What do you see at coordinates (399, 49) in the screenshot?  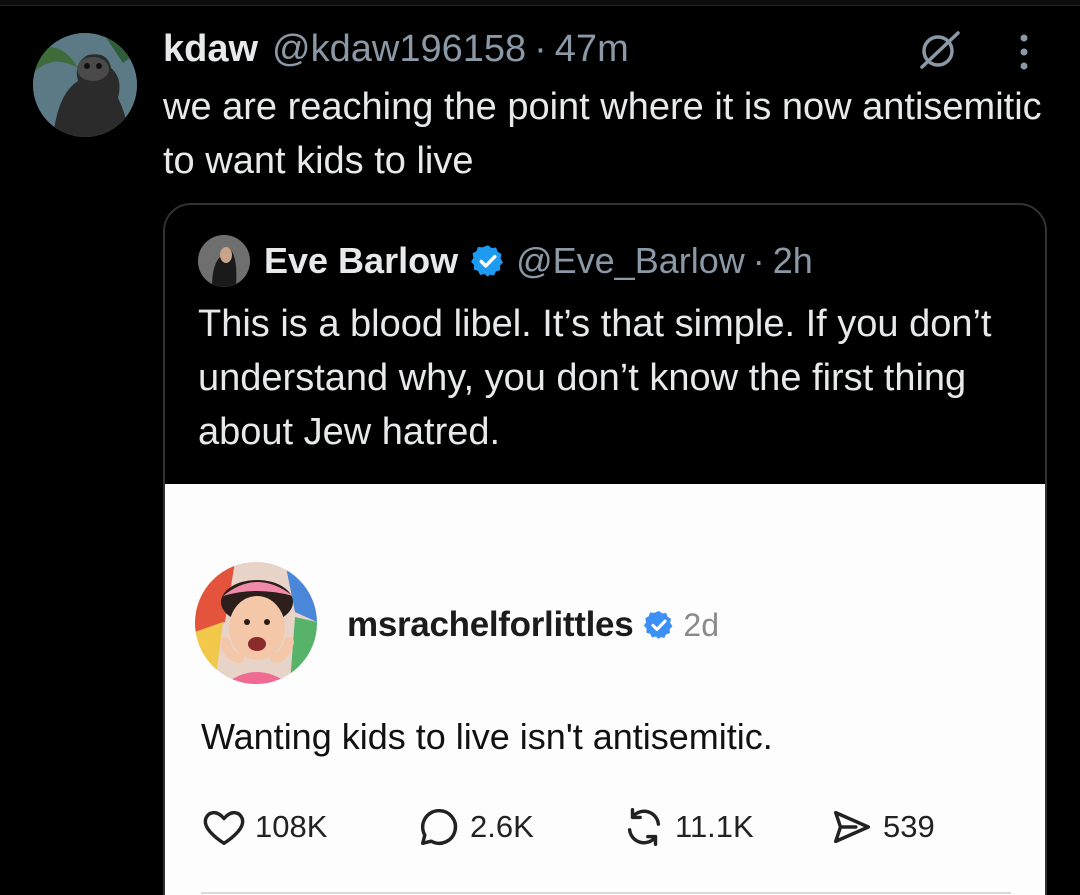 I see `author-handle: @kdaw196158` at bounding box center [399, 49].